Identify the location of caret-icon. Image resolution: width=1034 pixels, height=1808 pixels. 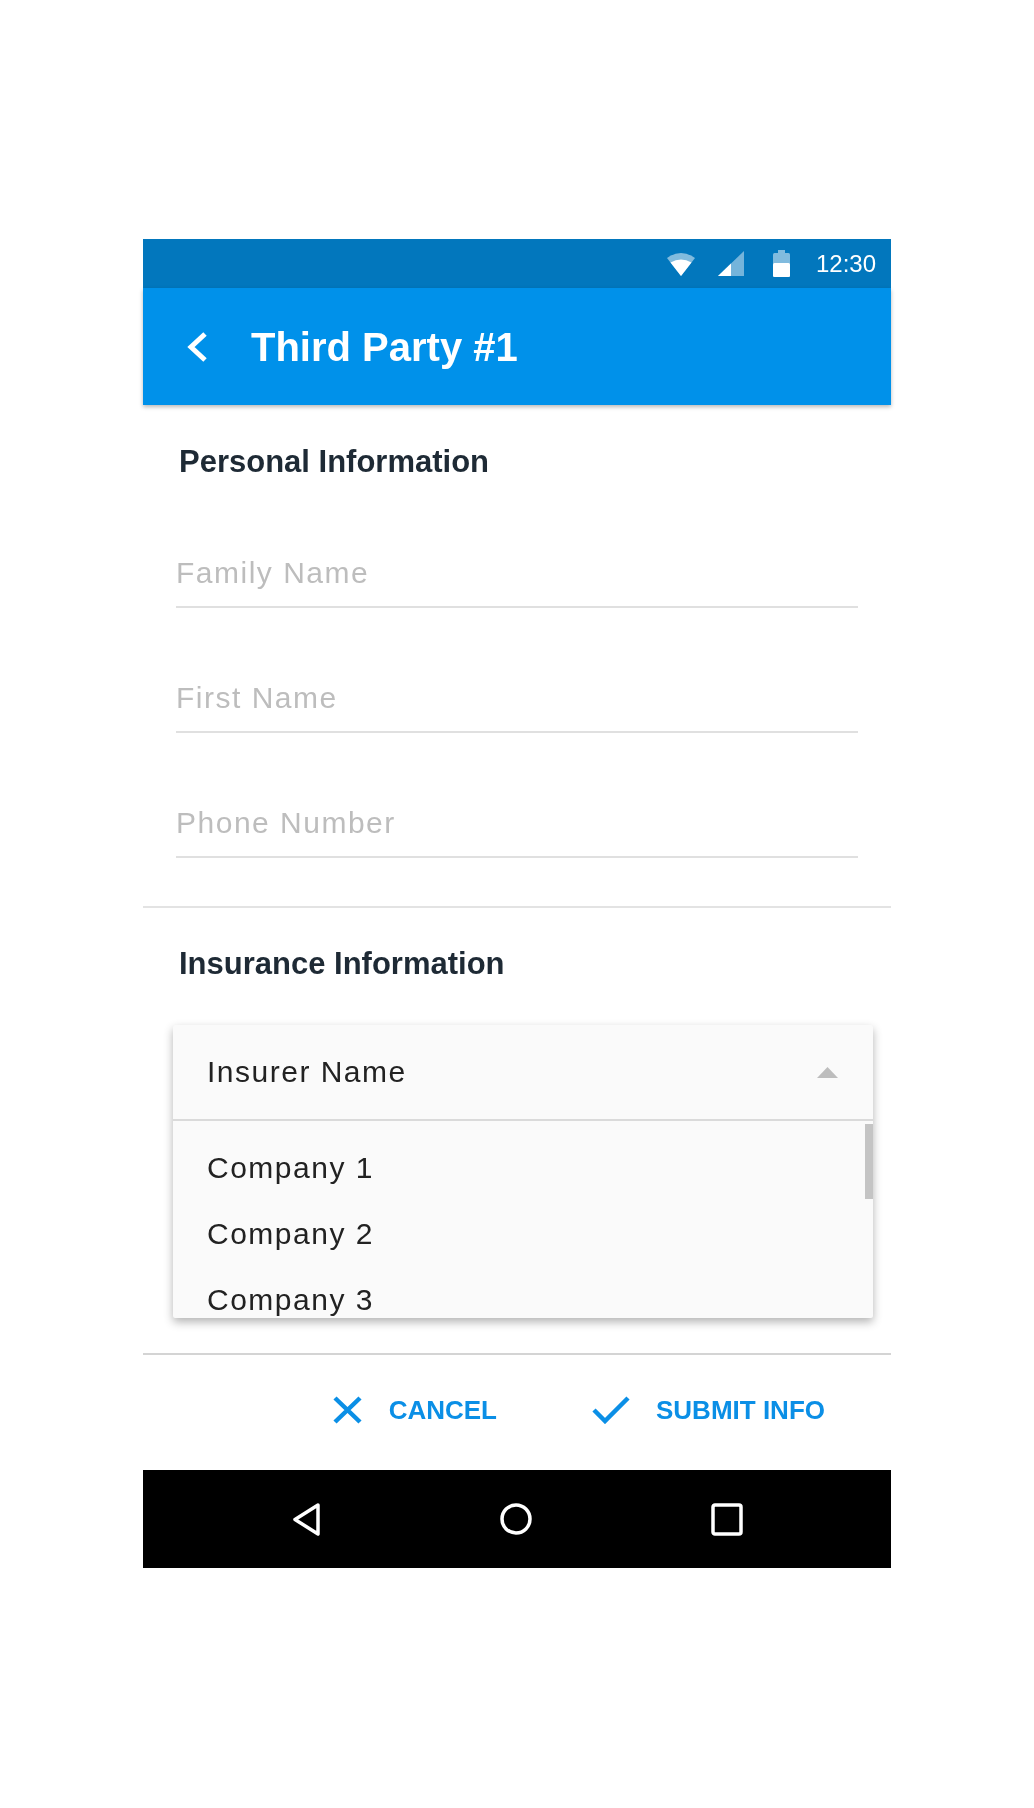
(827, 1072).